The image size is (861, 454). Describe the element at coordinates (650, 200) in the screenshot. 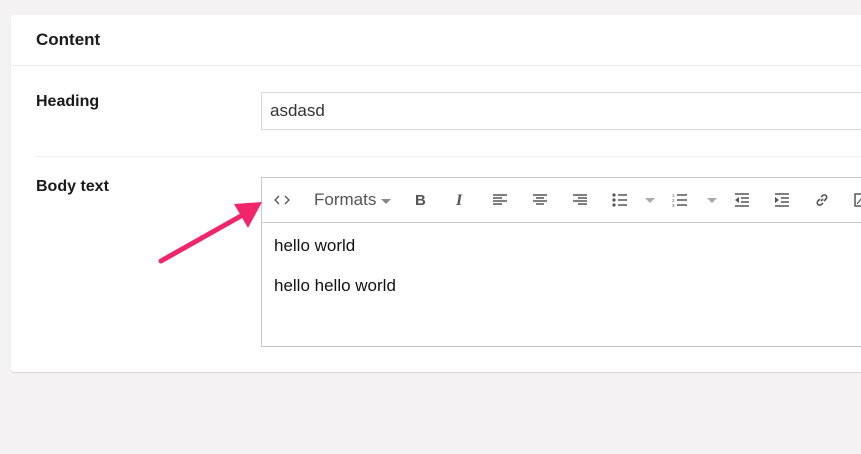

I see `bullet-list-chevron-down-icon` at that location.